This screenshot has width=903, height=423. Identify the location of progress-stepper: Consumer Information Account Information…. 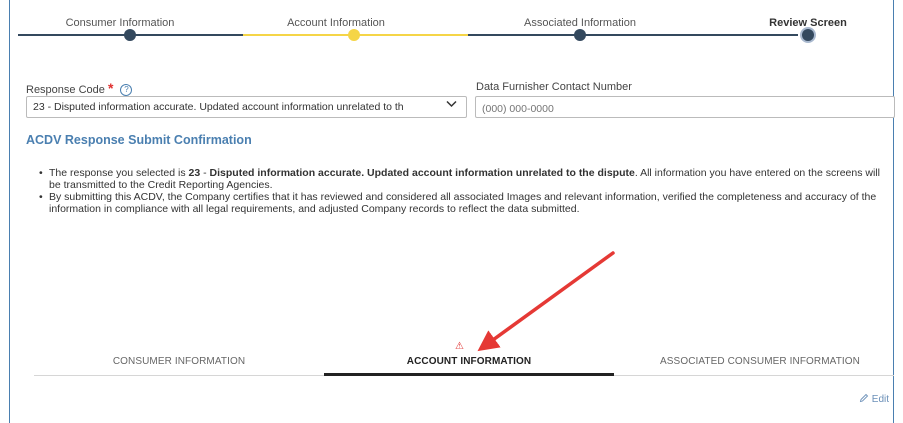
(448, 27).